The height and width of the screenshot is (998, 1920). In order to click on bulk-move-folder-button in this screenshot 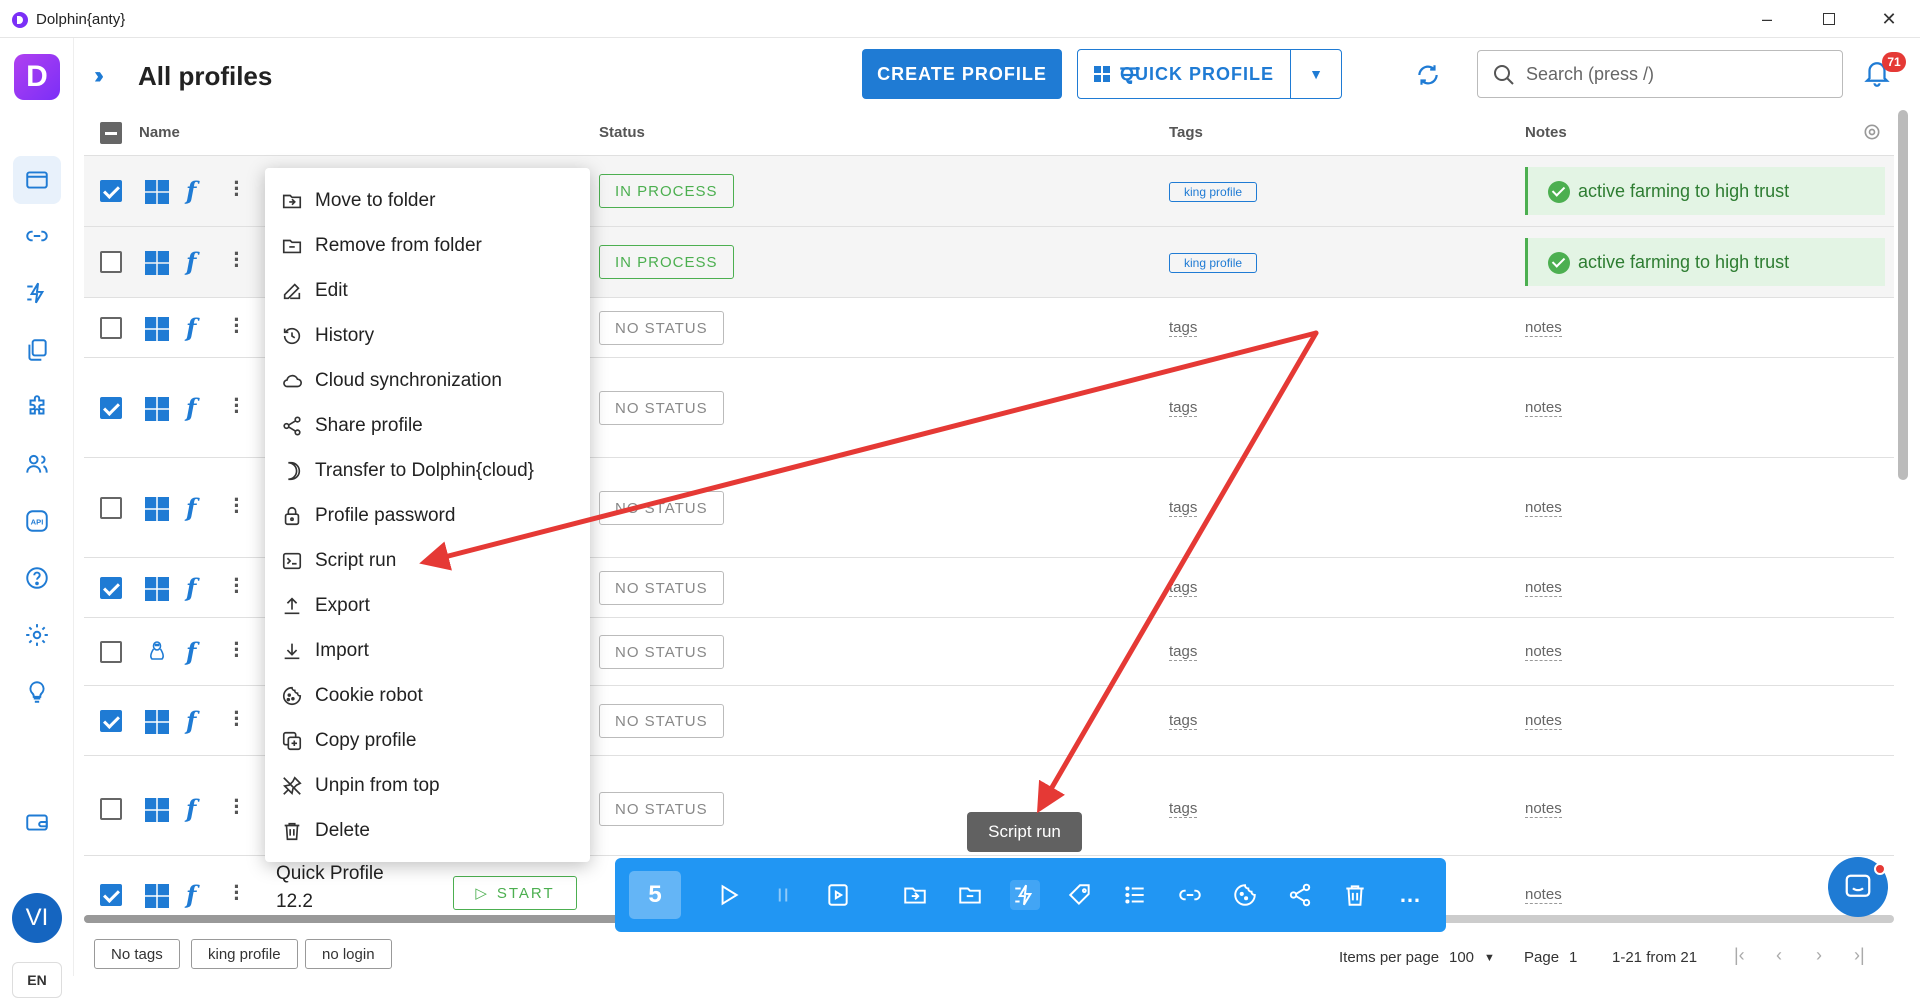, I will do `click(915, 895)`.